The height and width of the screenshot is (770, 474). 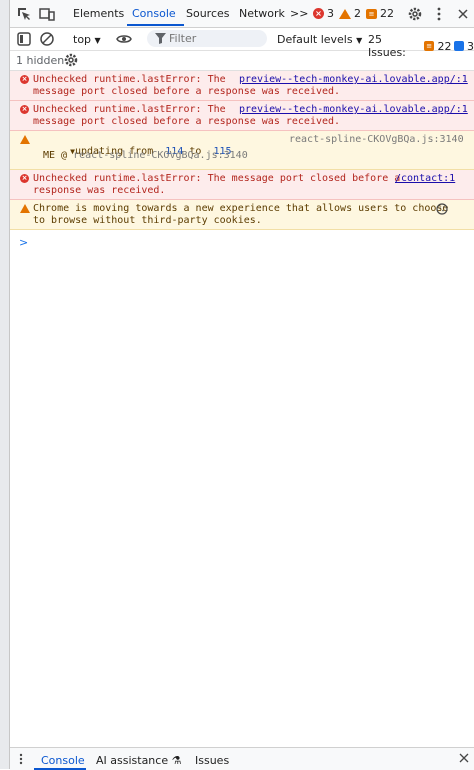 I want to click on error-count-badge: × 3, so click(x=323, y=13).